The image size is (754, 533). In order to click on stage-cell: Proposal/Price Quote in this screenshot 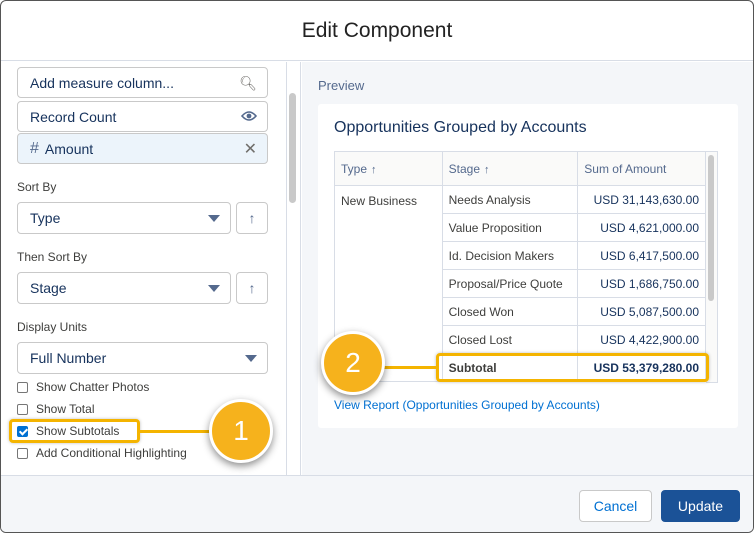, I will do `click(510, 283)`.